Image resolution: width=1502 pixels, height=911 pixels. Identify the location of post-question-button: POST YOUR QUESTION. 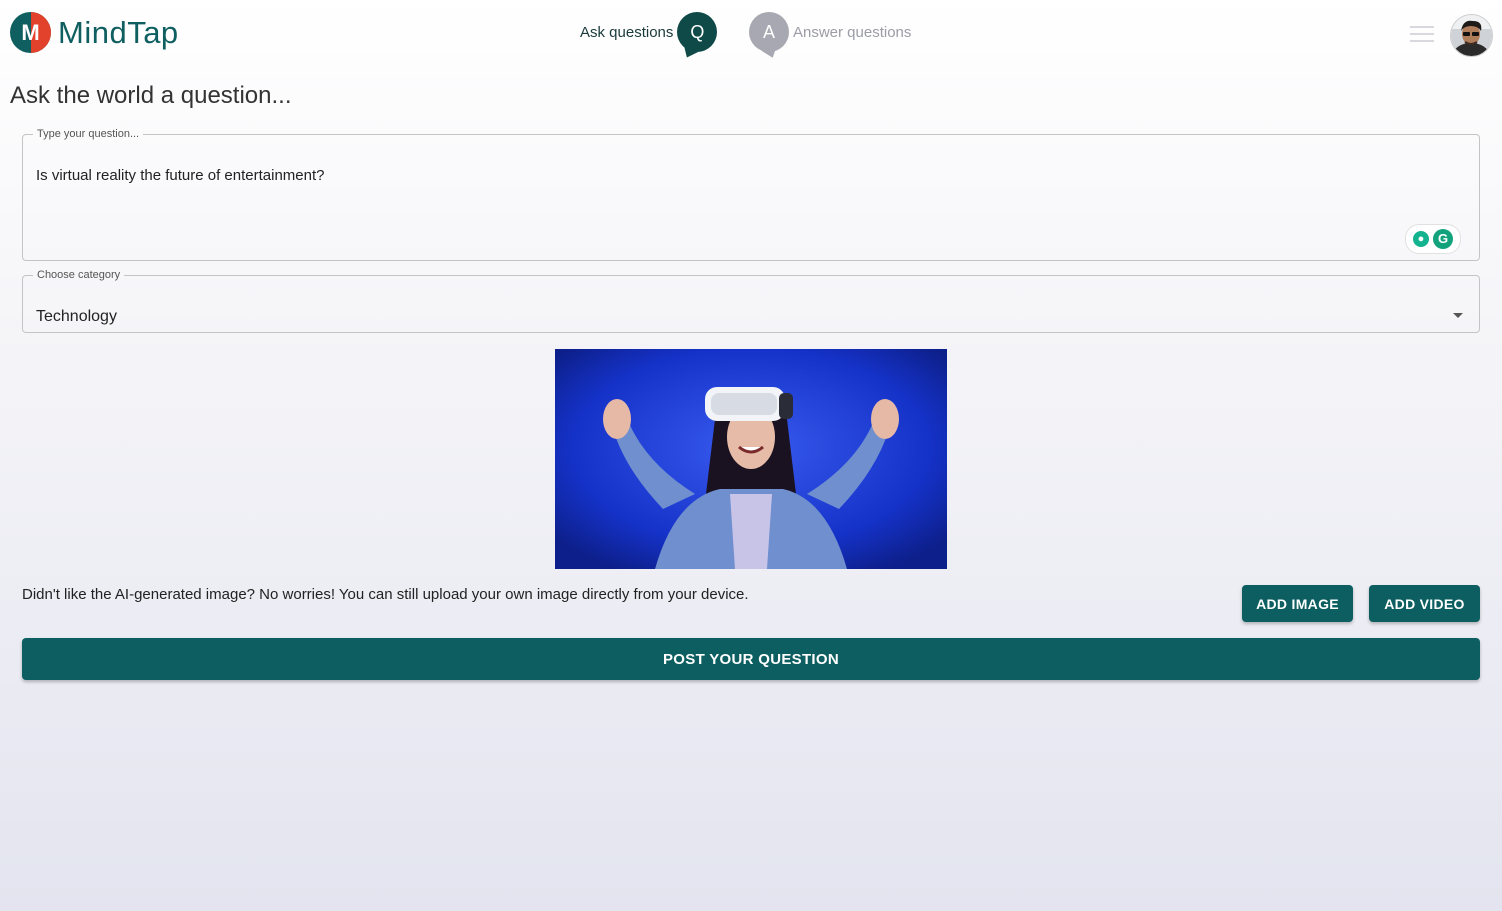
(751, 659).